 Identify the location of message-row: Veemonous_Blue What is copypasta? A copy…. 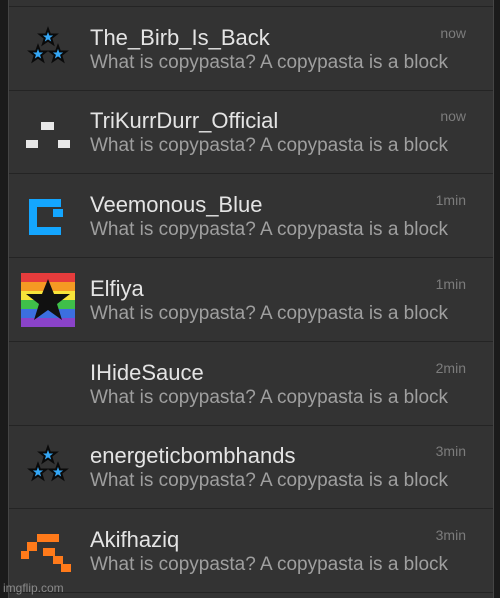
(251, 216).